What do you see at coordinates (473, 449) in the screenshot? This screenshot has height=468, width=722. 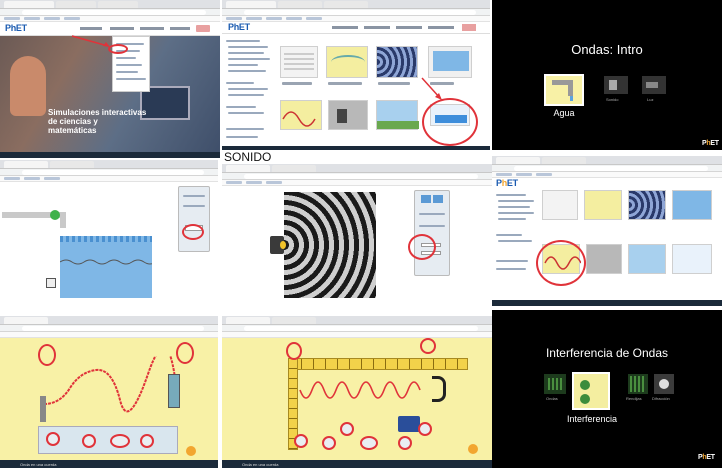 I see `reset-button` at bounding box center [473, 449].